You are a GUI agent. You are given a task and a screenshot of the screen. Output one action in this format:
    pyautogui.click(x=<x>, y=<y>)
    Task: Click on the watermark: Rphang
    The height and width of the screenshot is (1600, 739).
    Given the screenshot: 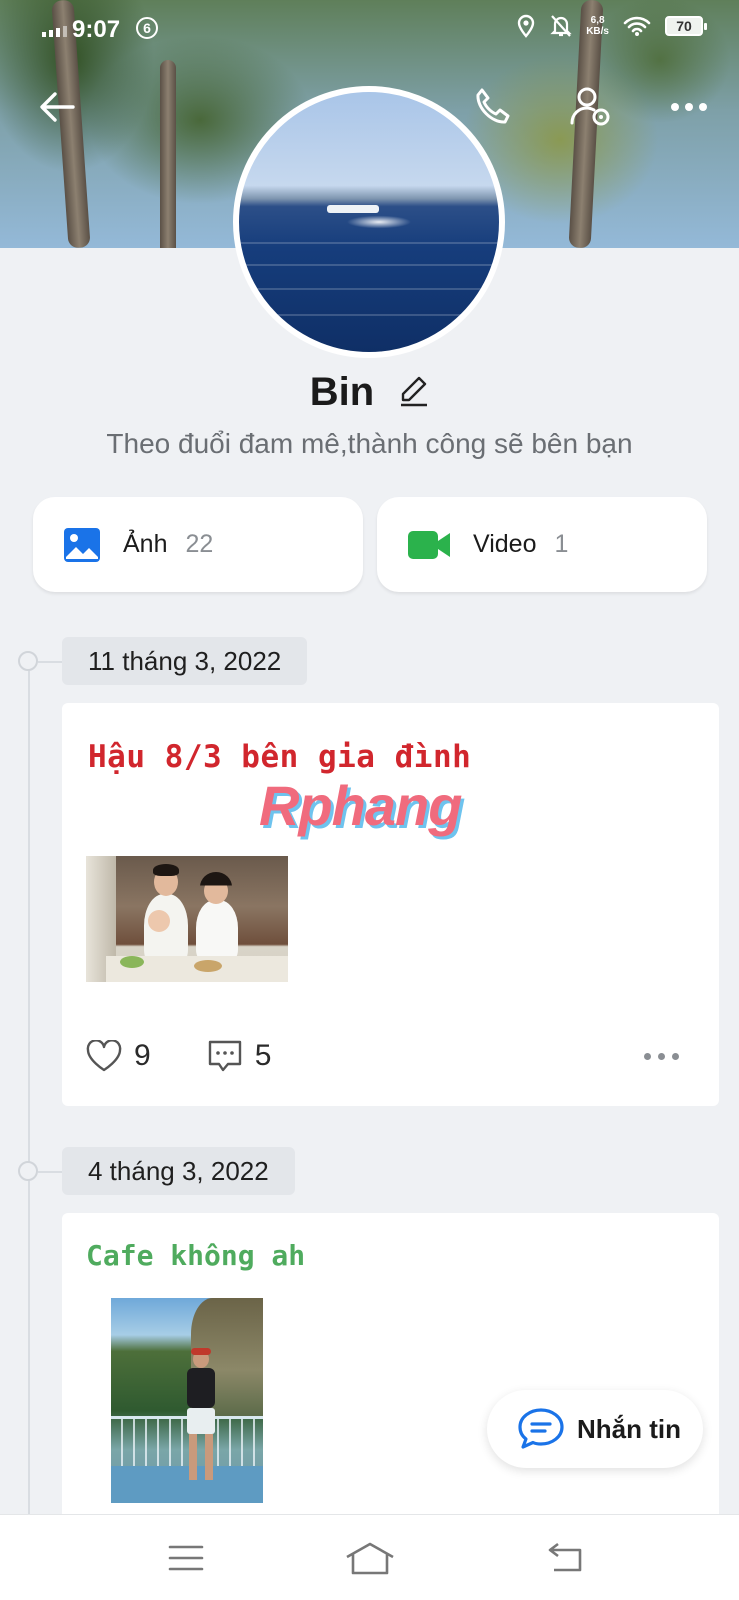 What is the action you would take?
    pyautogui.click(x=360, y=805)
    